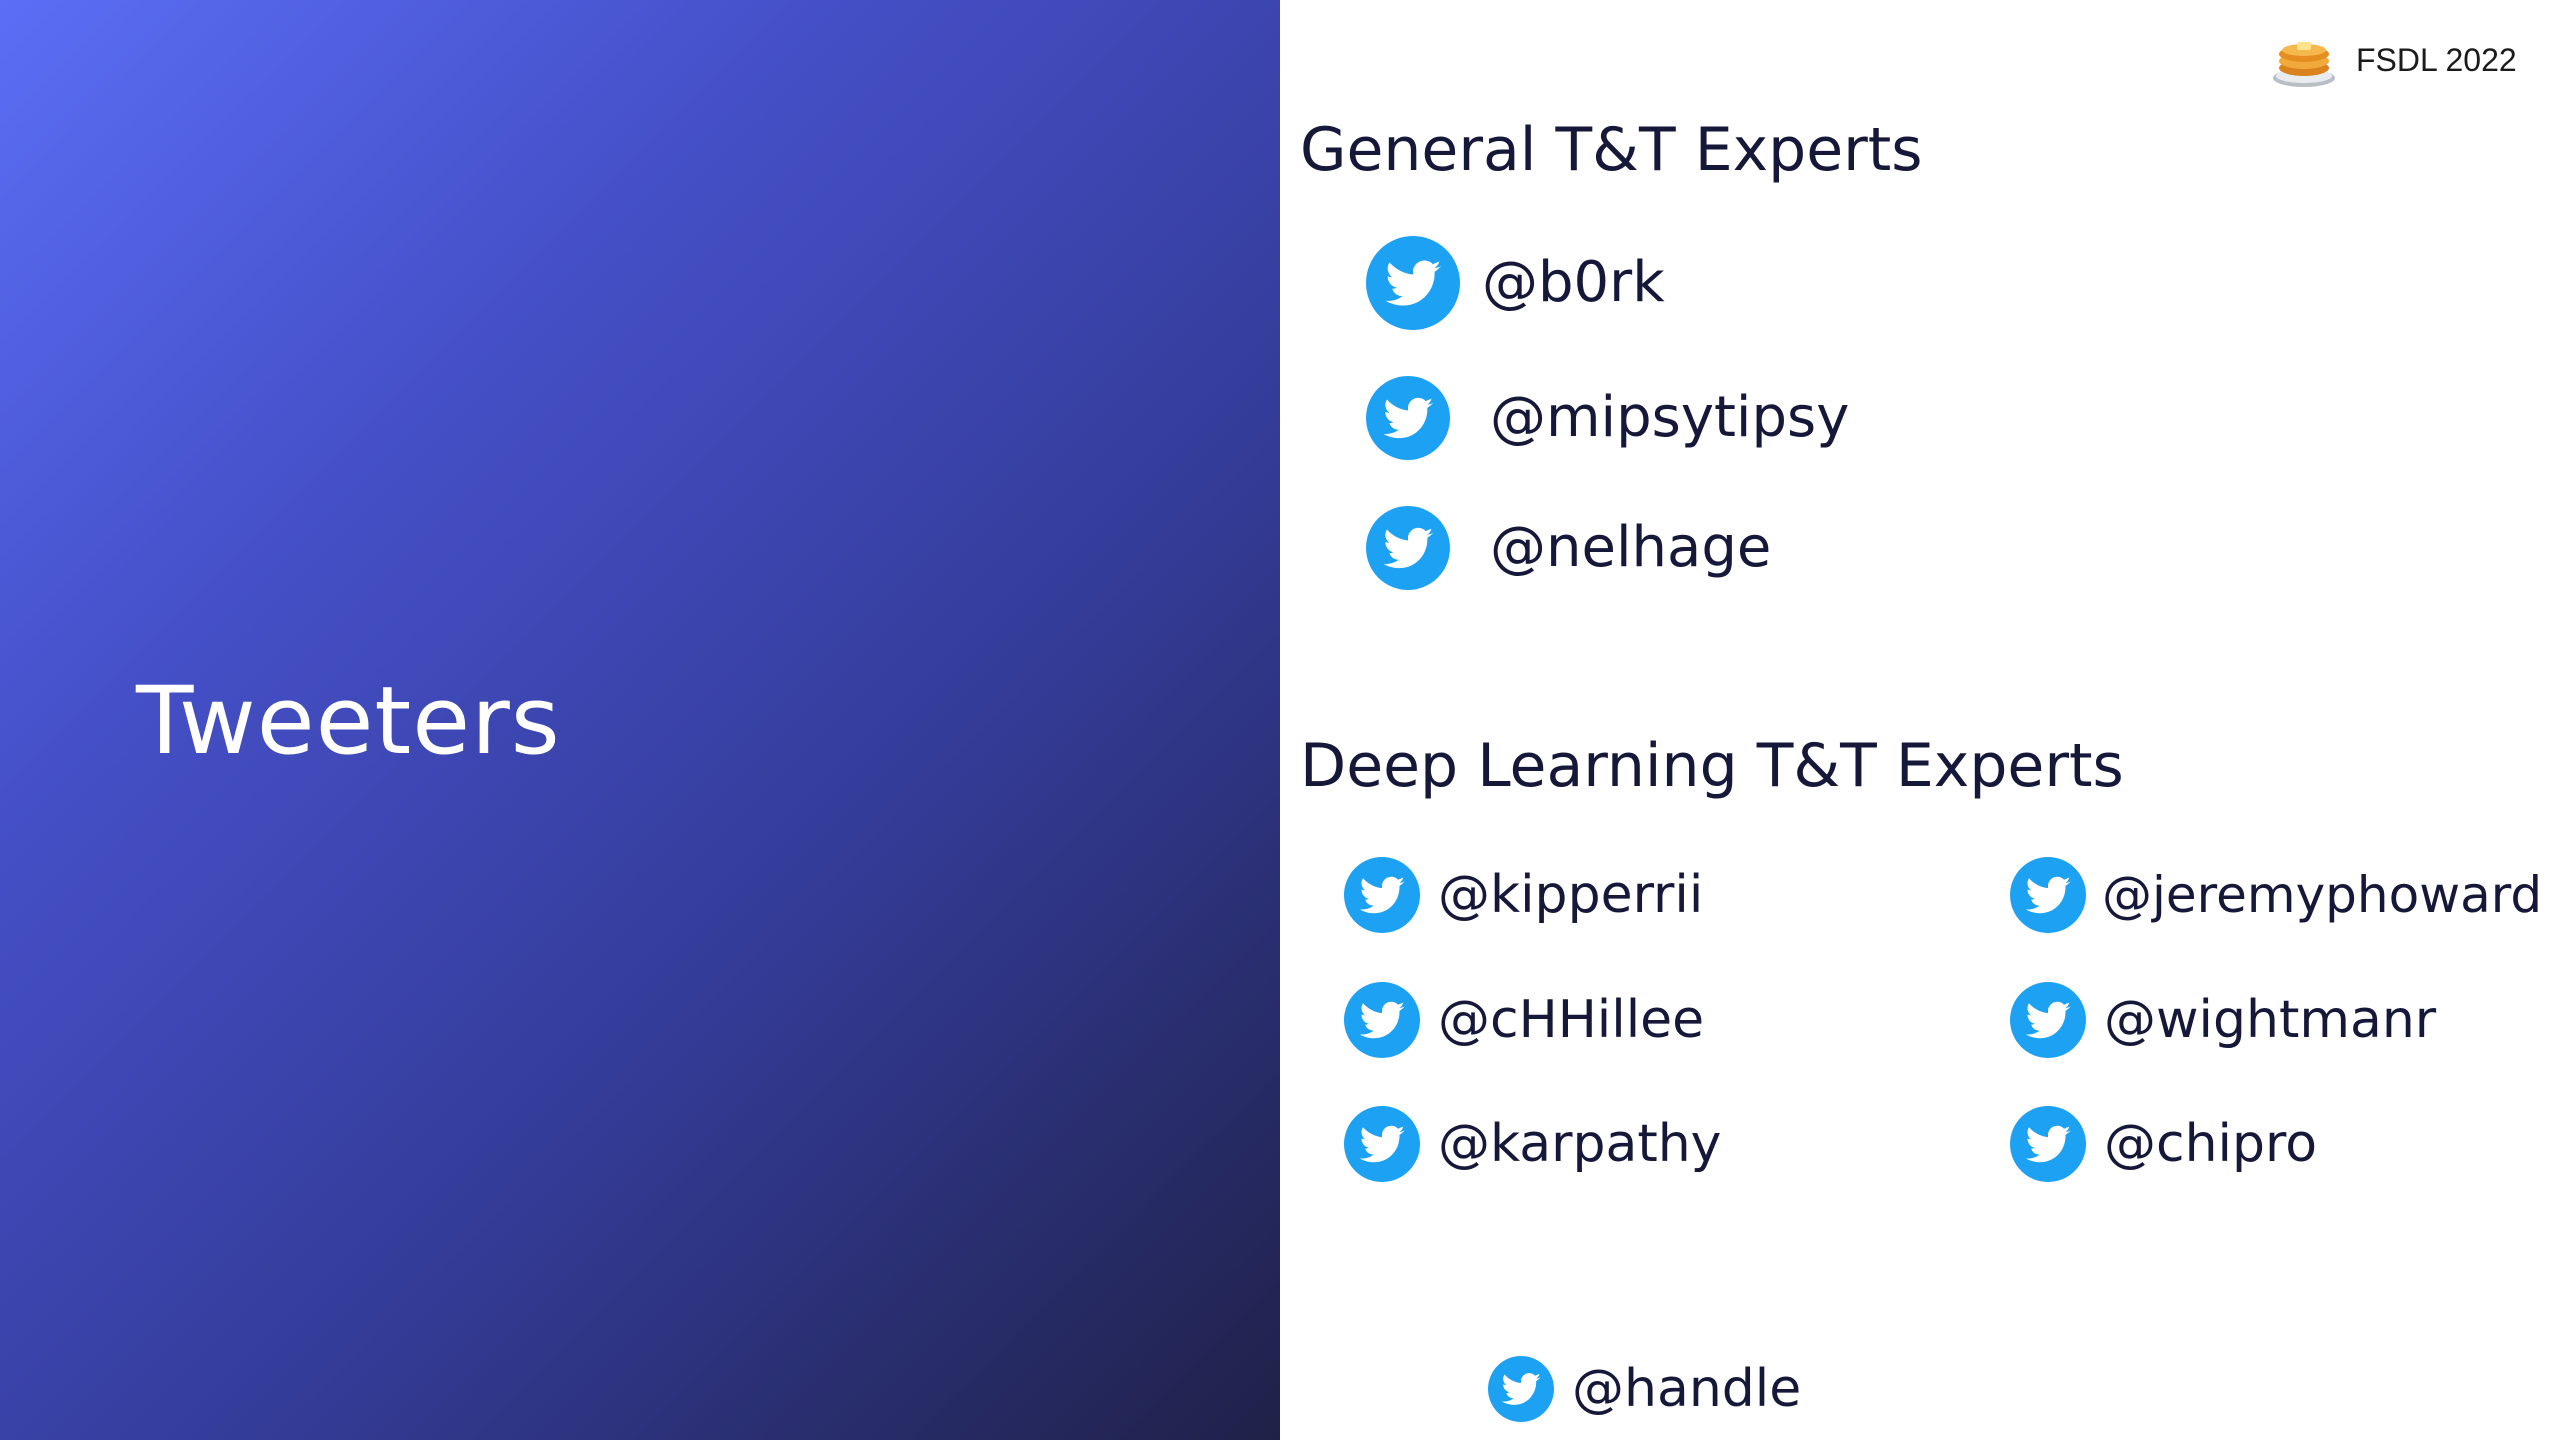 The image size is (2560, 1440). What do you see at coordinates (1631, 547) in the screenshot?
I see `handle-text: @nelhage` at bounding box center [1631, 547].